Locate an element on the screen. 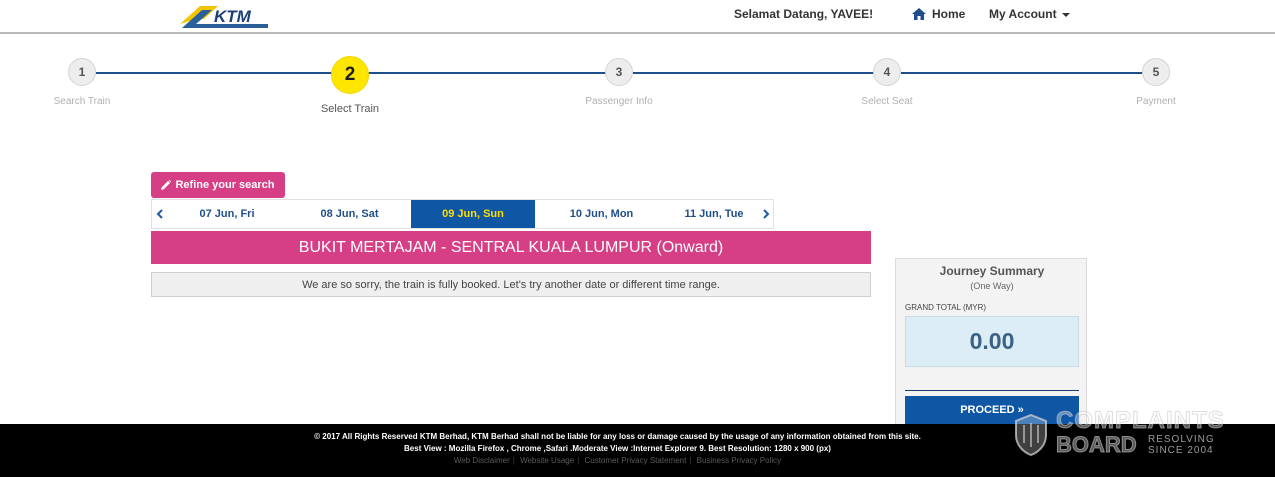 The width and height of the screenshot is (1275, 477). date-next-button is located at coordinates (766, 214).